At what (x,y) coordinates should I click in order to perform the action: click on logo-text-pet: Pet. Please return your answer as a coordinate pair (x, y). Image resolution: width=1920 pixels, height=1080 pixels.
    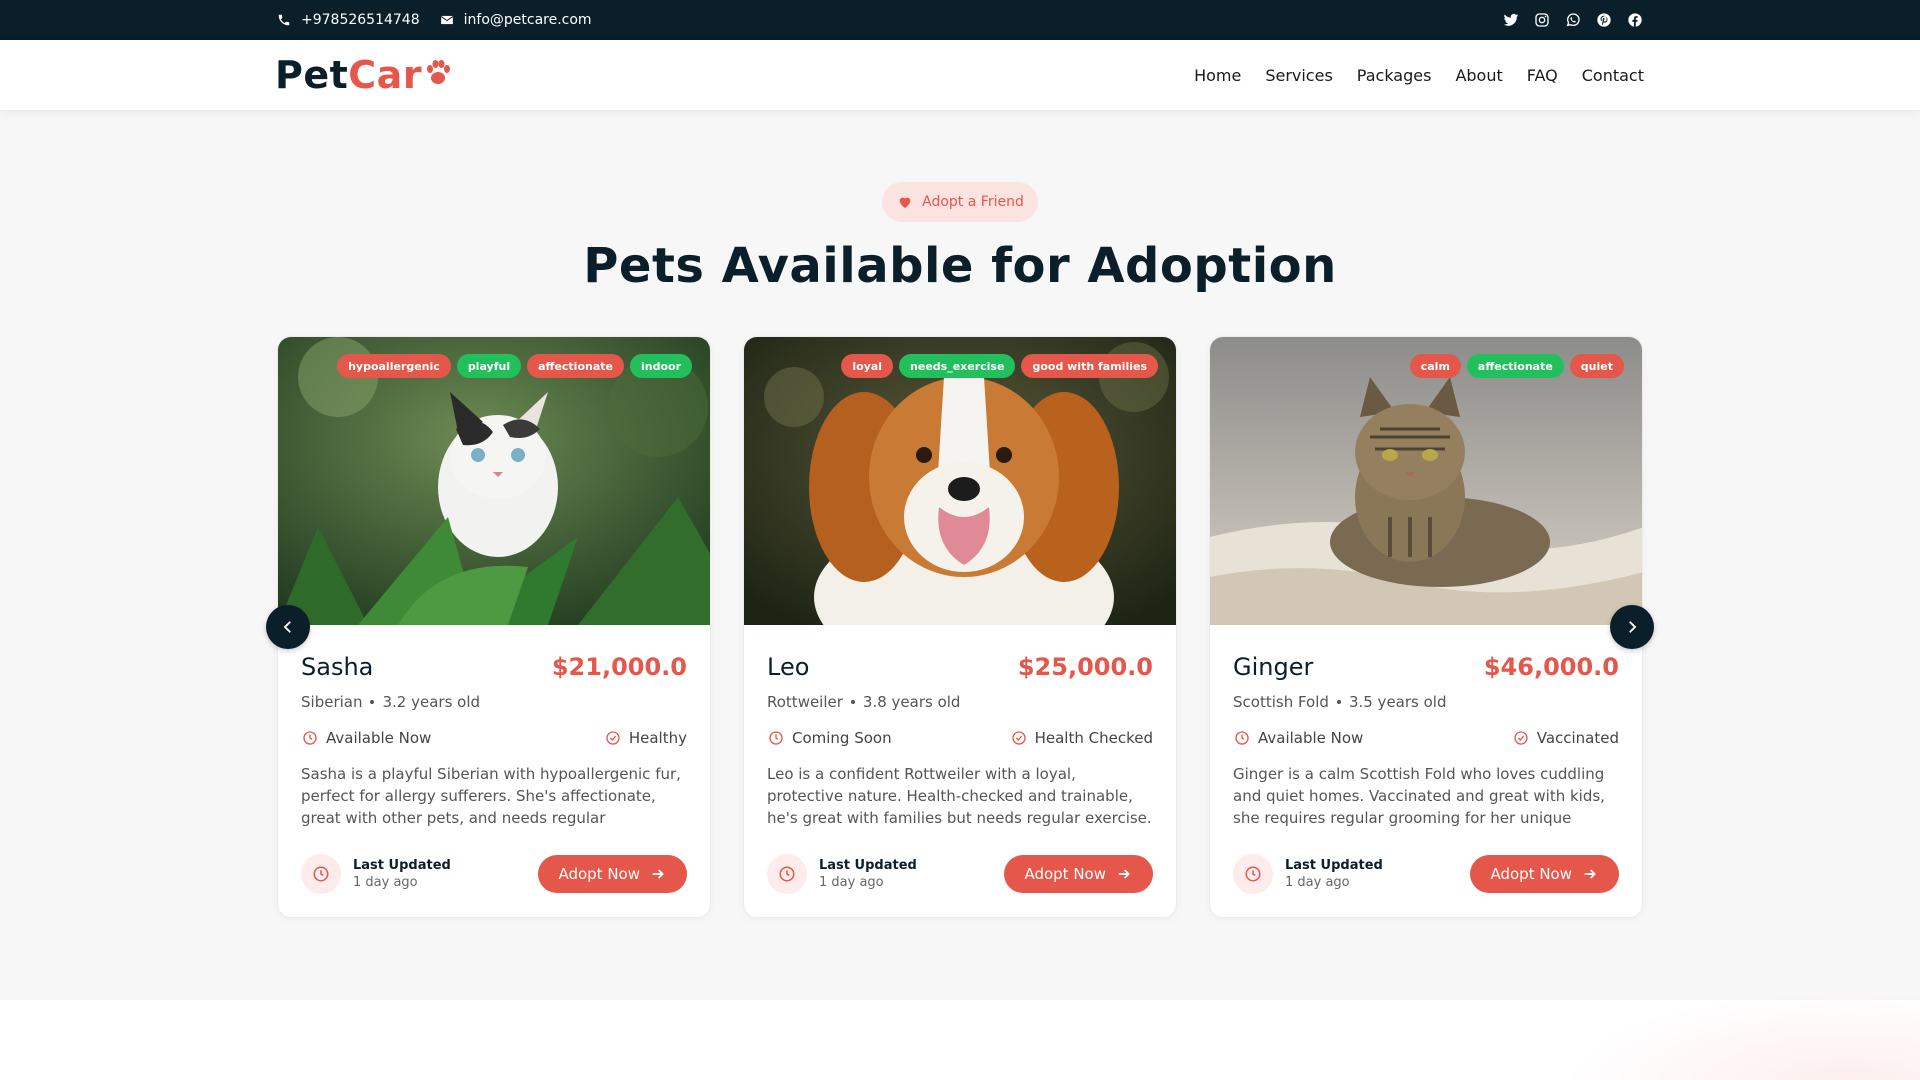
    Looking at the image, I should click on (312, 75).